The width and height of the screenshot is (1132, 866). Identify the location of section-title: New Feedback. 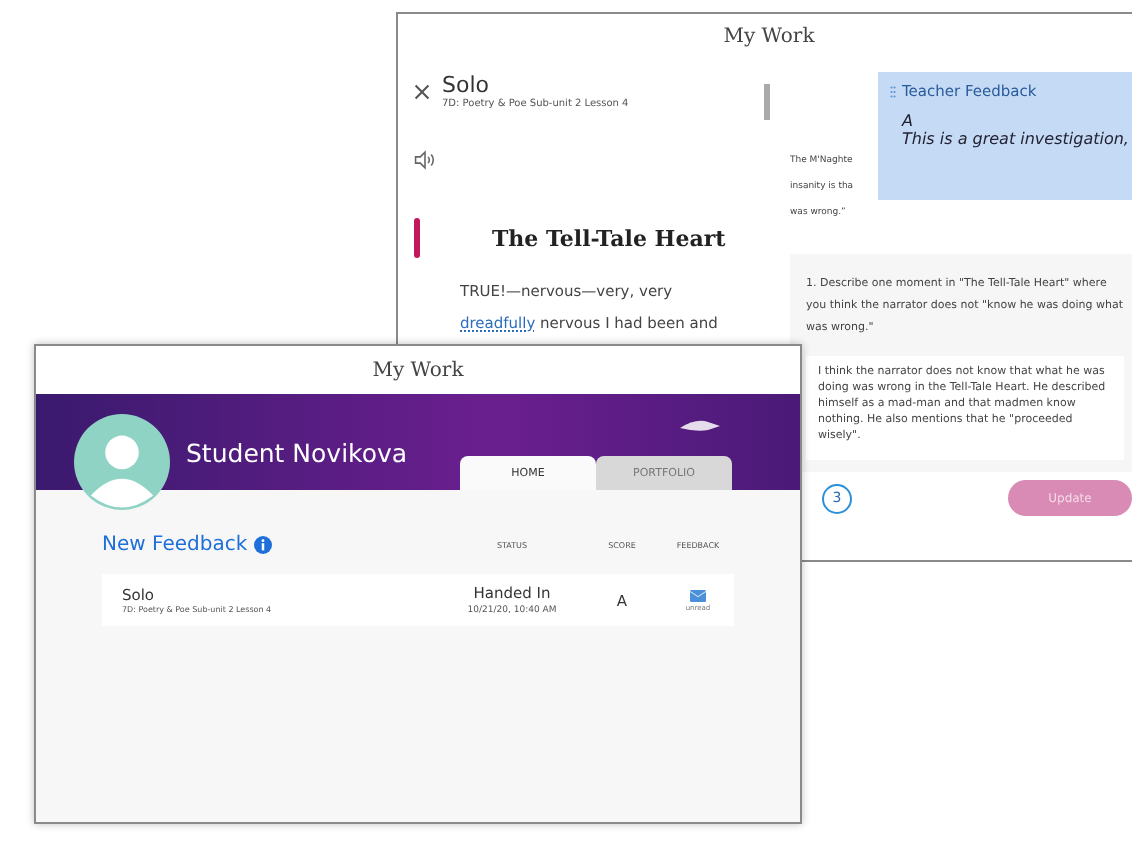
(175, 545).